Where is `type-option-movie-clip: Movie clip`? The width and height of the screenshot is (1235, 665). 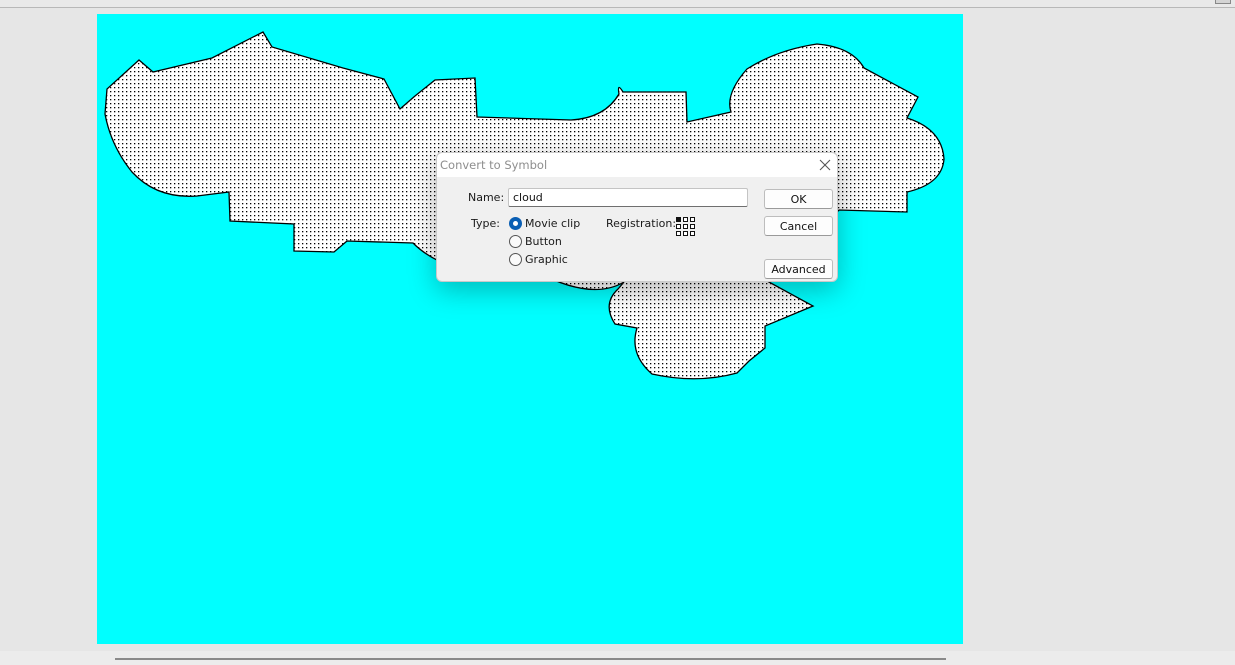 type-option-movie-clip: Movie clip is located at coordinates (544, 223).